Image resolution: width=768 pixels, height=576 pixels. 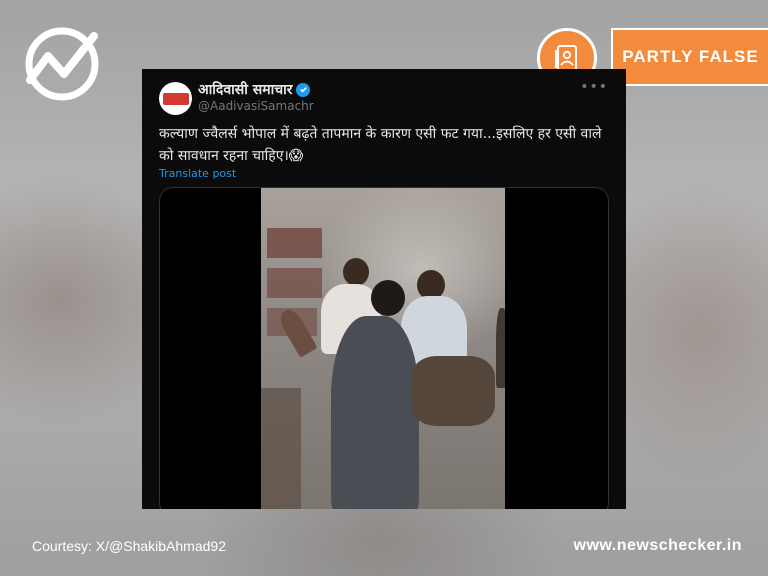 What do you see at coordinates (303, 89) in the screenshot?
I see `verified-badge-icon` at bounding box center [303, 89].